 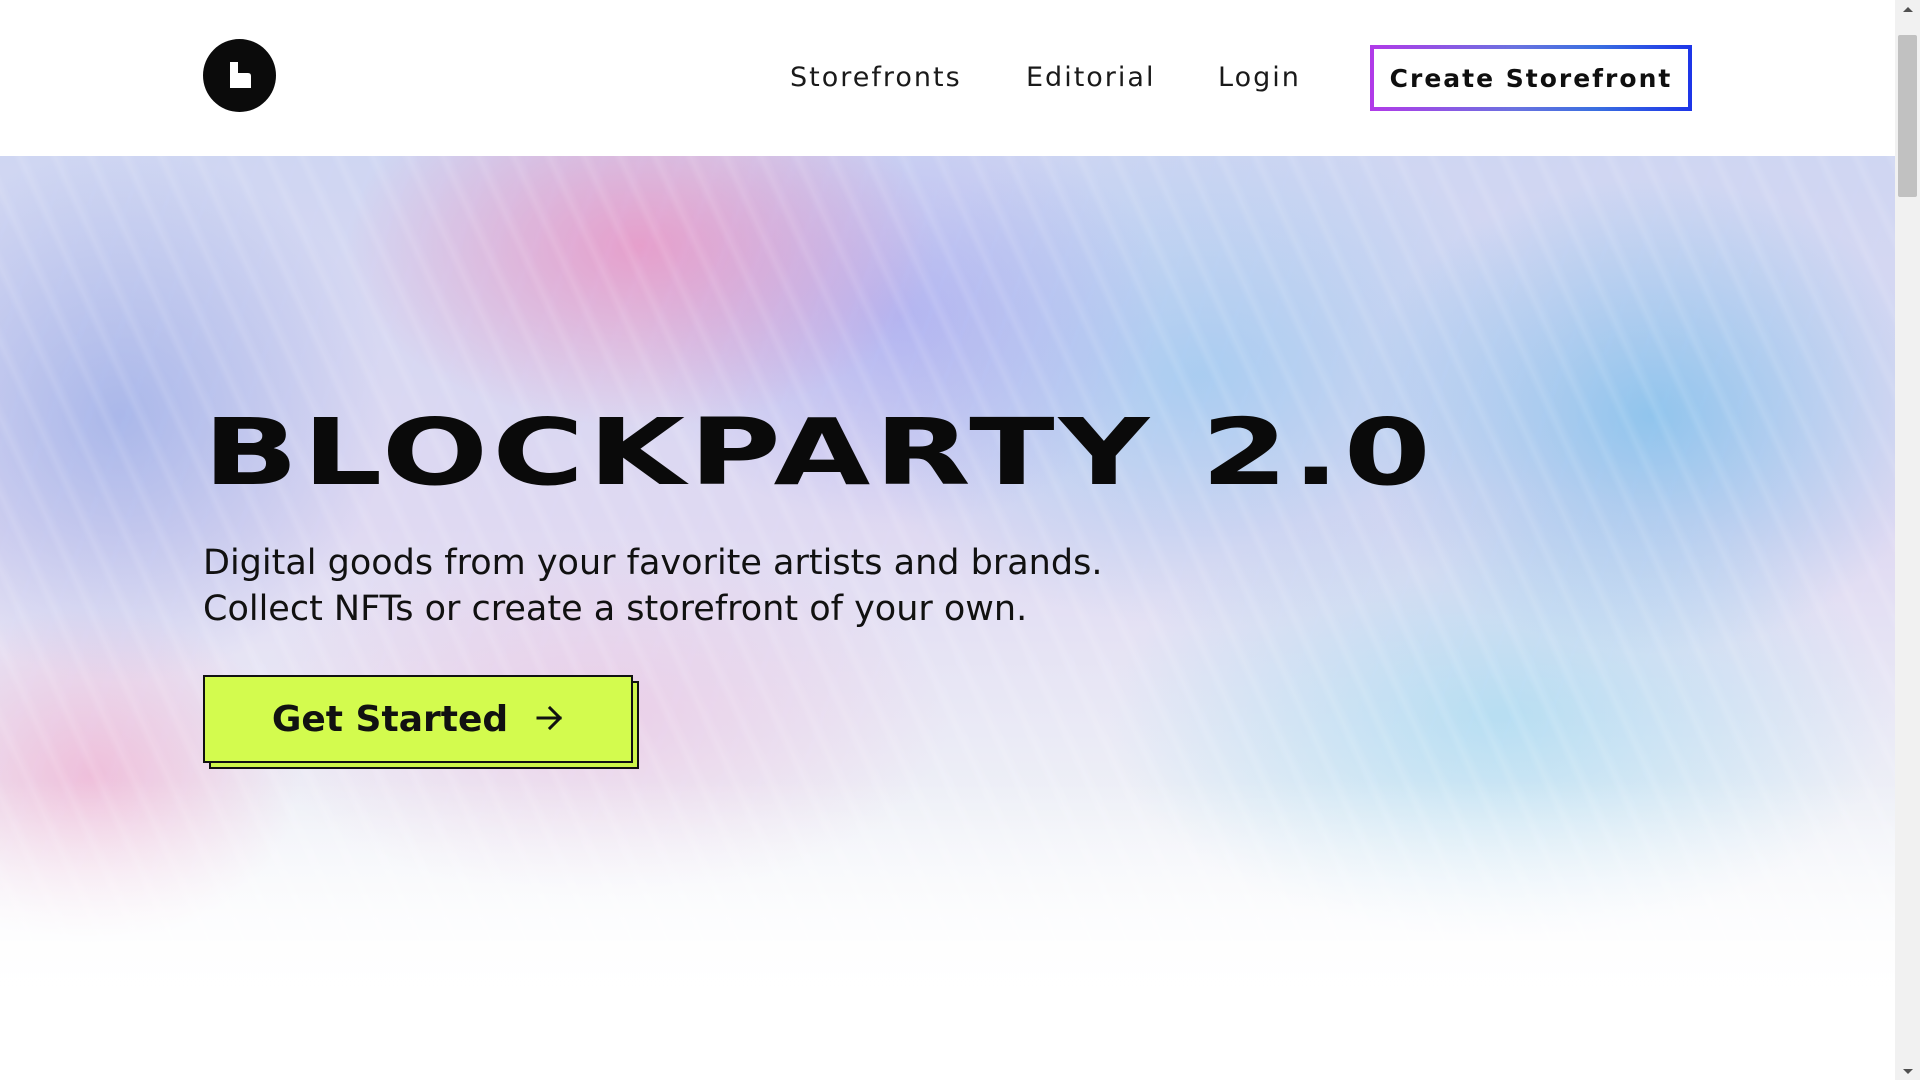 I want to click on scrollbar-thumb, so click(x=1907, y=116).